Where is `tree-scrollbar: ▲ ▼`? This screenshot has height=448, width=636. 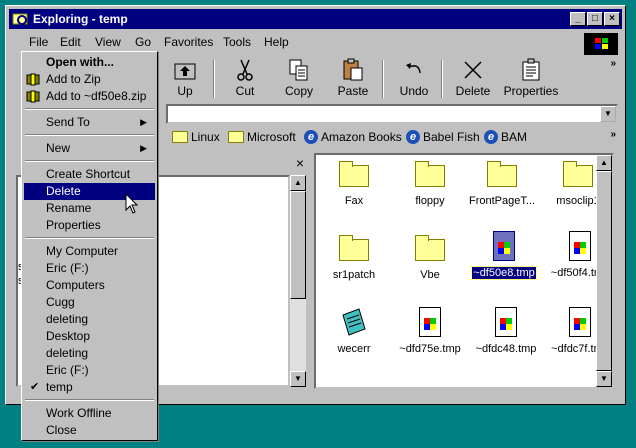
tree-scrollbar: ▲ ▼ is located at coordinates (298, 281).